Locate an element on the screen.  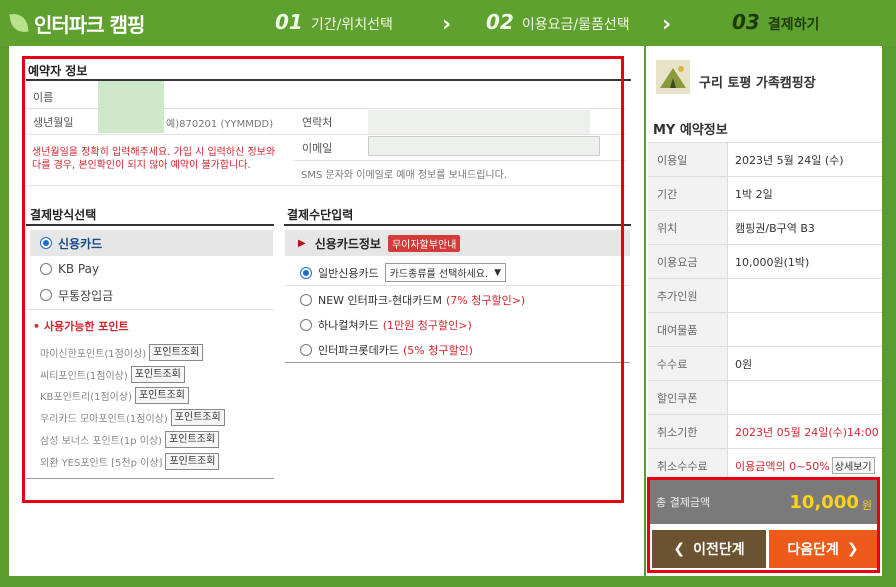
reserver-title: 예약자 정보 is located at coordinates (58, 71).